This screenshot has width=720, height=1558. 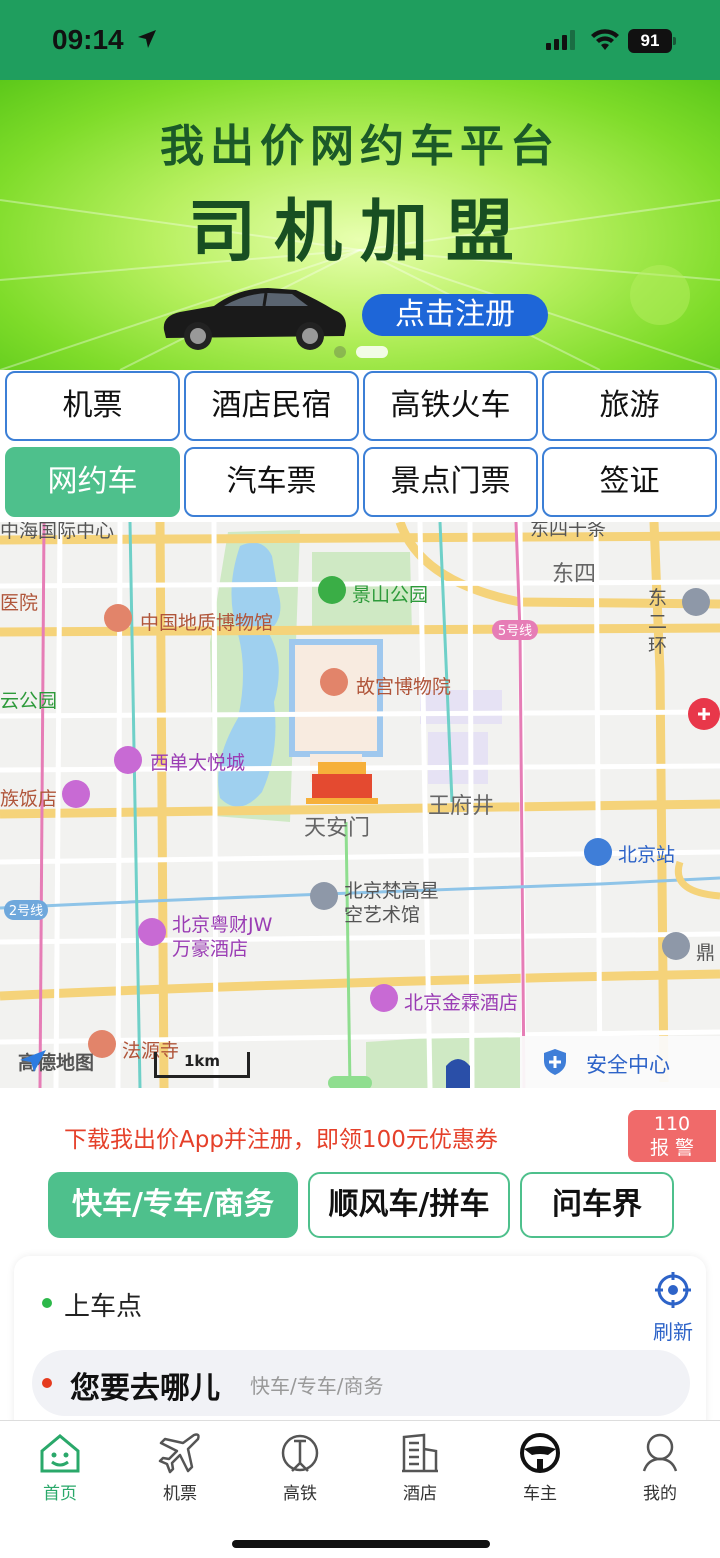 What do you see at coordinates (404, 687) in the screenshot?
I see `map-label-palace-museum: 故宫博物院` at bounding box center [404, 687].